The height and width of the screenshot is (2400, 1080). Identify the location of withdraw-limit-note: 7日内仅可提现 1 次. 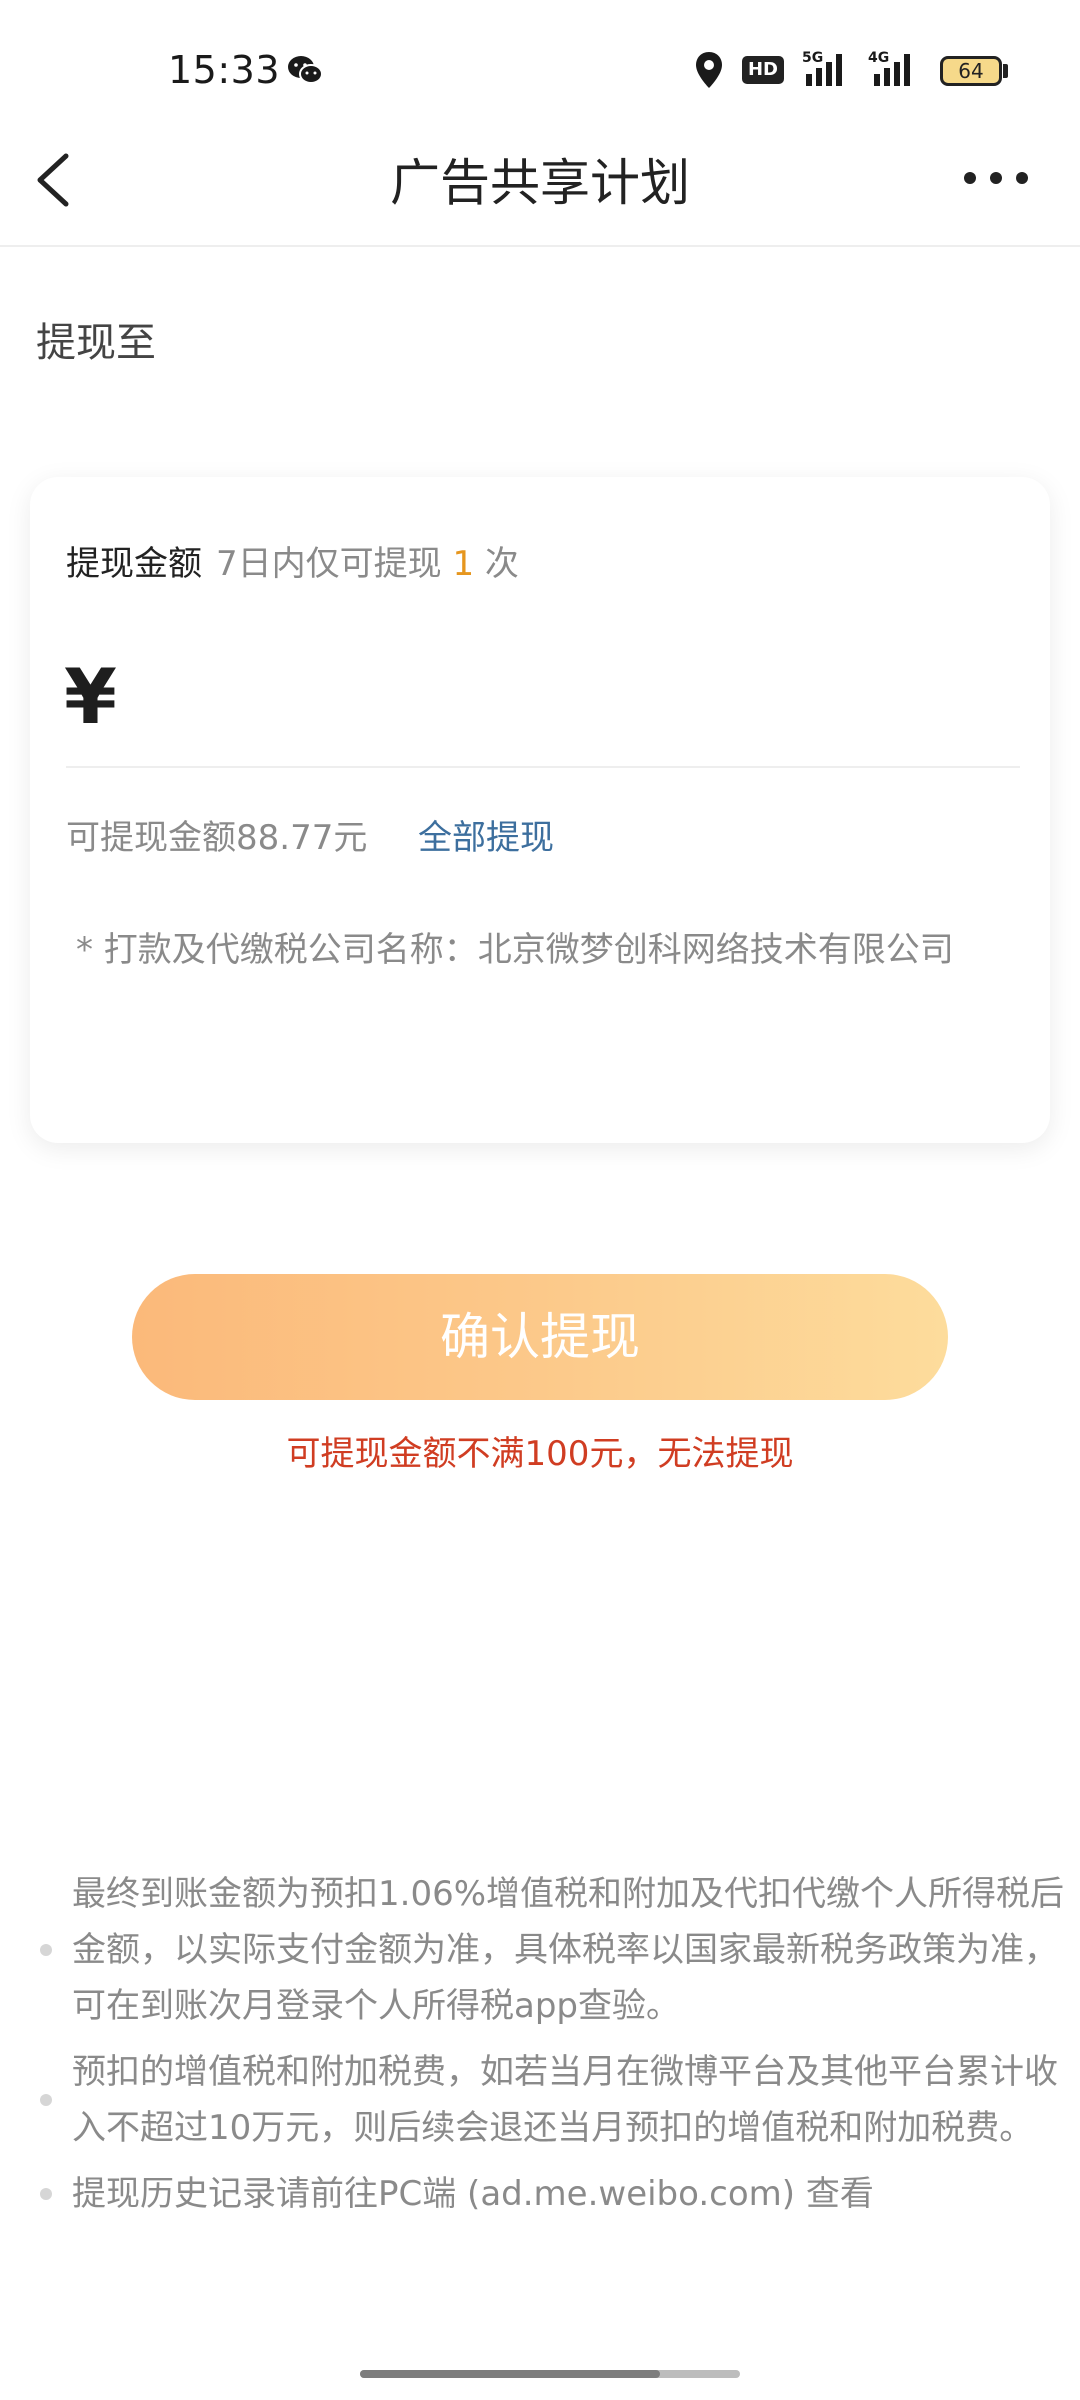
(367, 560).